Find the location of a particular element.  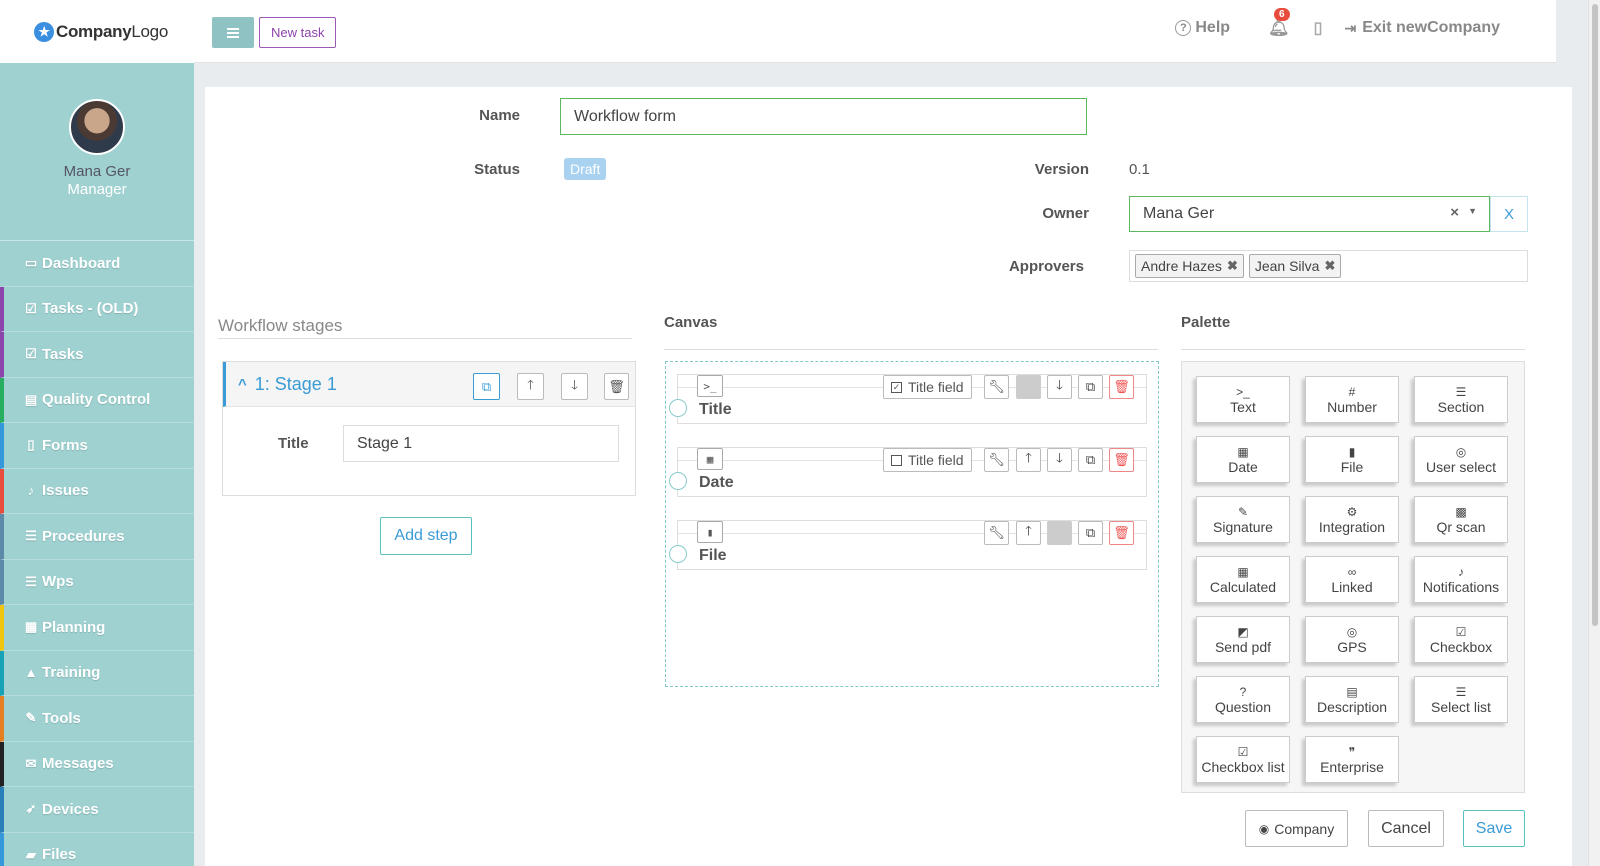

palette-item-text: >_ Text is located at coordinates (1243, 399).